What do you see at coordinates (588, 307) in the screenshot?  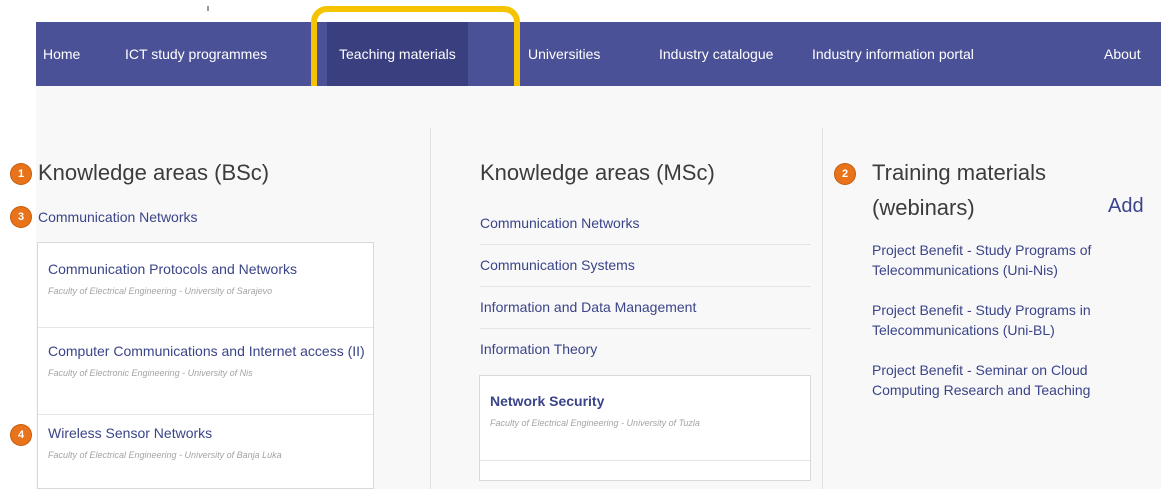 I see `msc-section-link: Information and Data Management` at bounding box center [588, 307].